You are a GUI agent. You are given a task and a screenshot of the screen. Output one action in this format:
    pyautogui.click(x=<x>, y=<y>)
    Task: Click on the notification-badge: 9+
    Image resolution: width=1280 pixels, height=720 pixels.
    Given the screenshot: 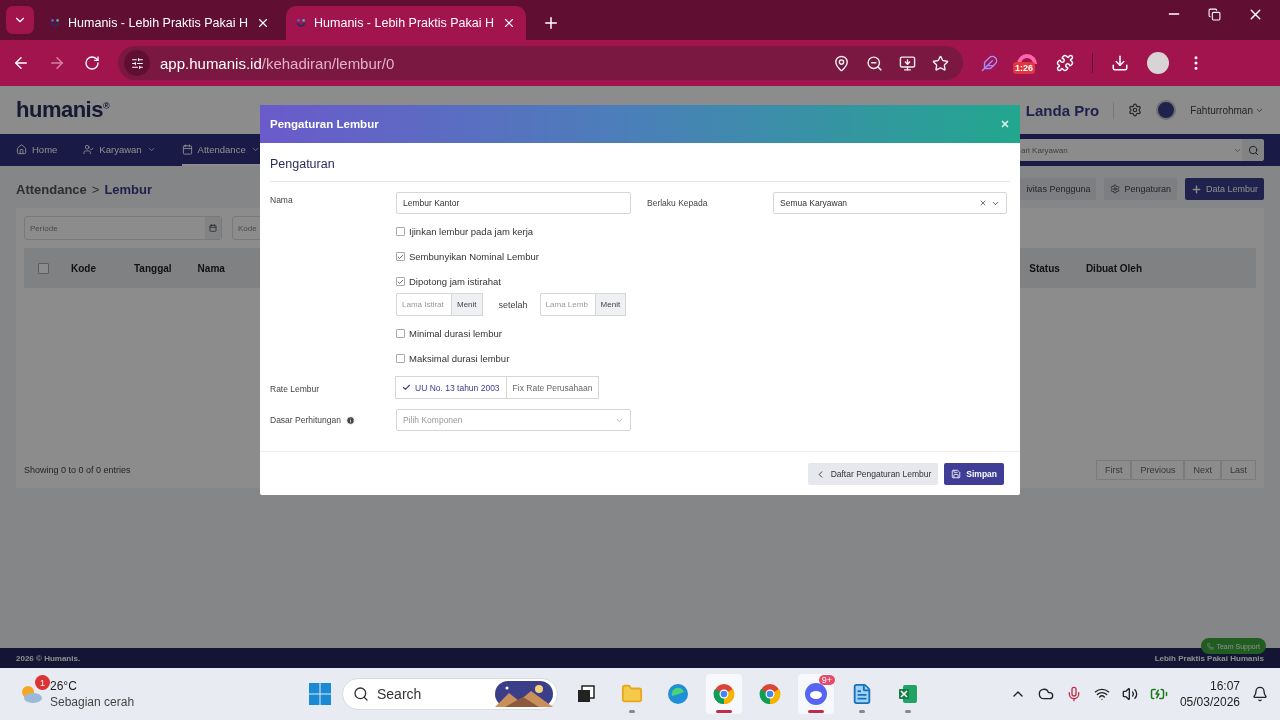 What is the action you would take?
    pyautogui.click(x=826, y=680)
    